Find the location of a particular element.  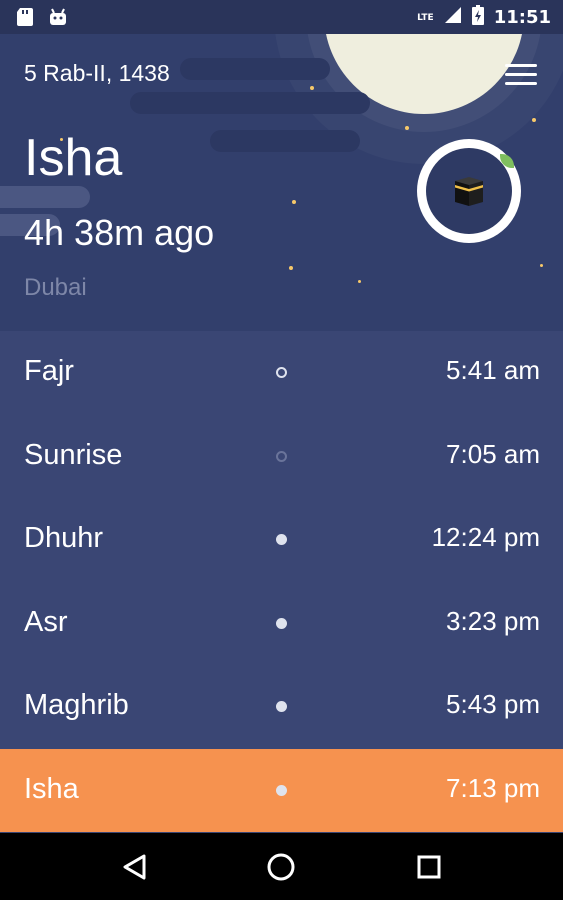

status-left is located at coordinates (42, 19).